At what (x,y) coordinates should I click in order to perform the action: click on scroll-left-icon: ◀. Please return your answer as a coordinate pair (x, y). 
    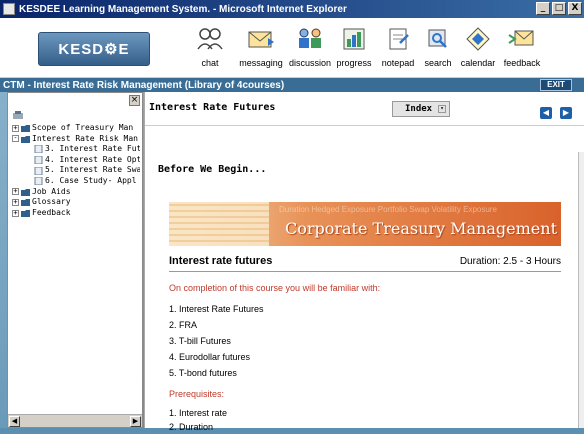
    Looking at the image, I should click on (14, 421).